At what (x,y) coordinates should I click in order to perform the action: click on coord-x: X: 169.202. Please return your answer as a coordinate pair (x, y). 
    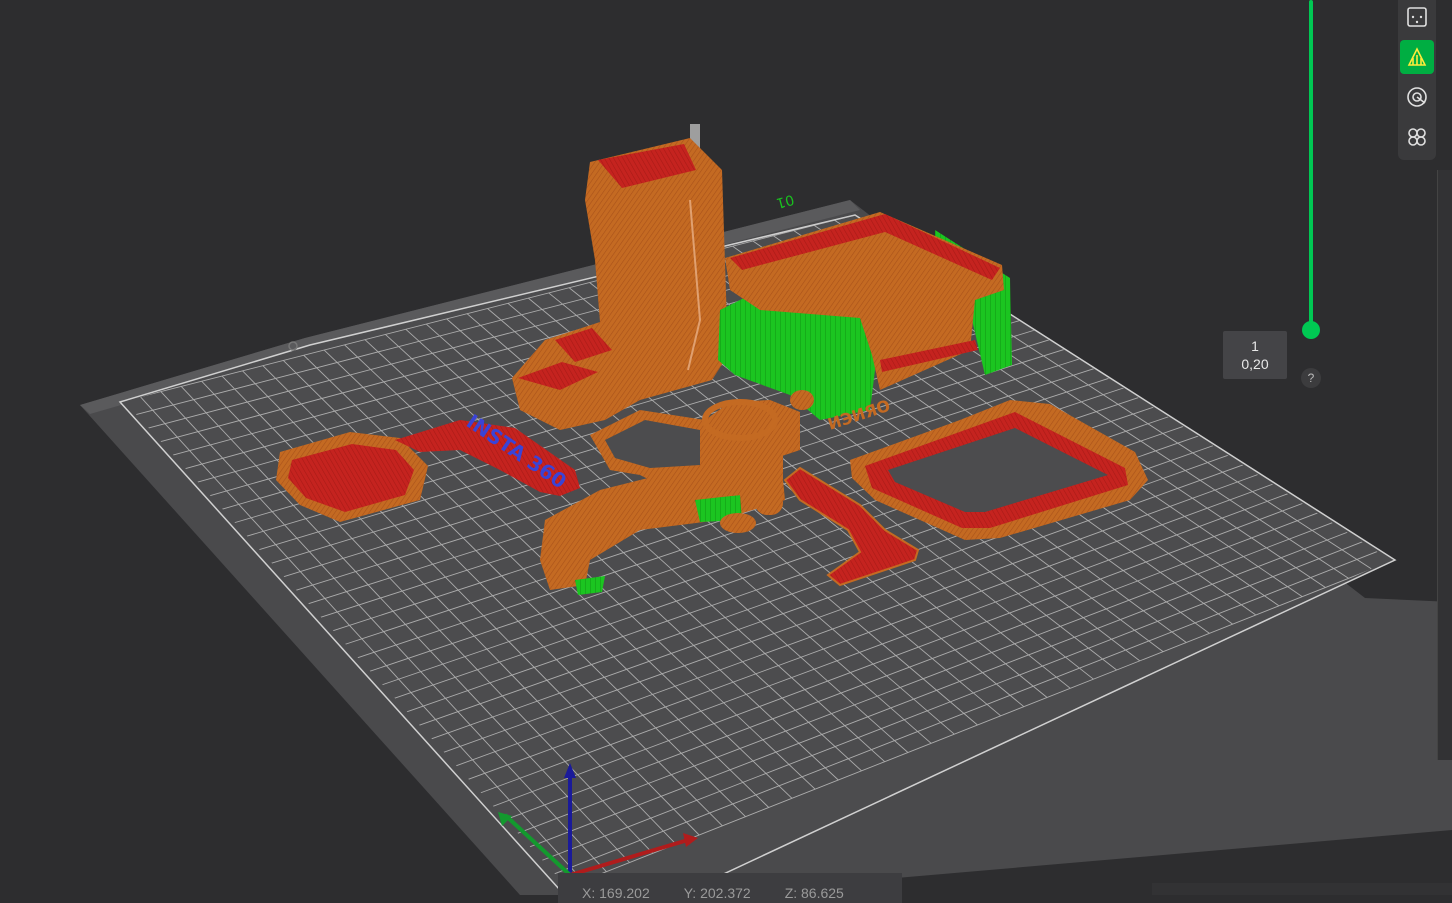
    Looking at the image, I should click on (616, 893).